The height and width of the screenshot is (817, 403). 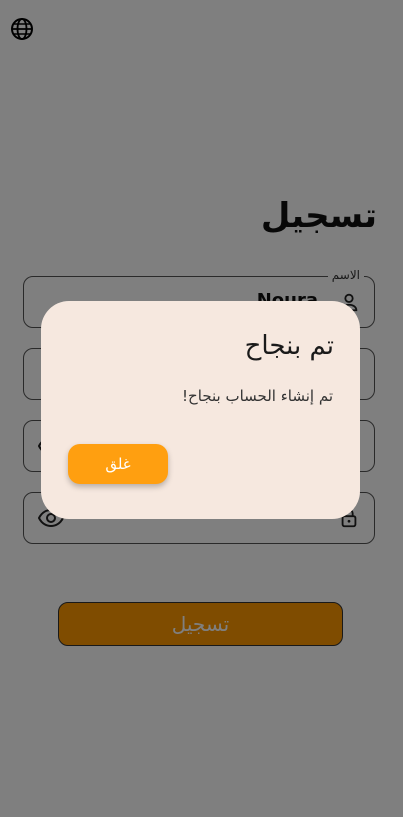 What do you see at coordinates (257, 396) in the screenshot?
I see `dialog-message: تم إنشاء الحساب بنجاح!` at bounding box center [257, 396].